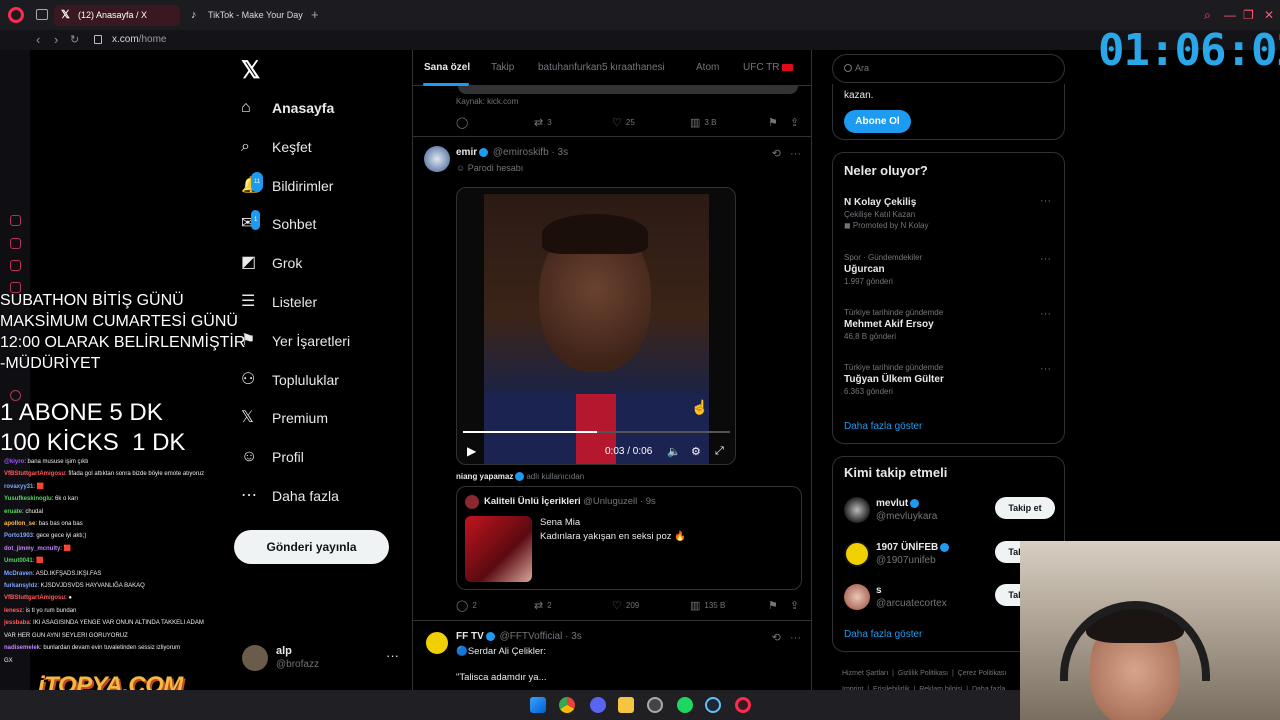  Describe the element at coordinates (326, 457) in the screenshot. I see `nav-item: ☺ Profil` at that location.